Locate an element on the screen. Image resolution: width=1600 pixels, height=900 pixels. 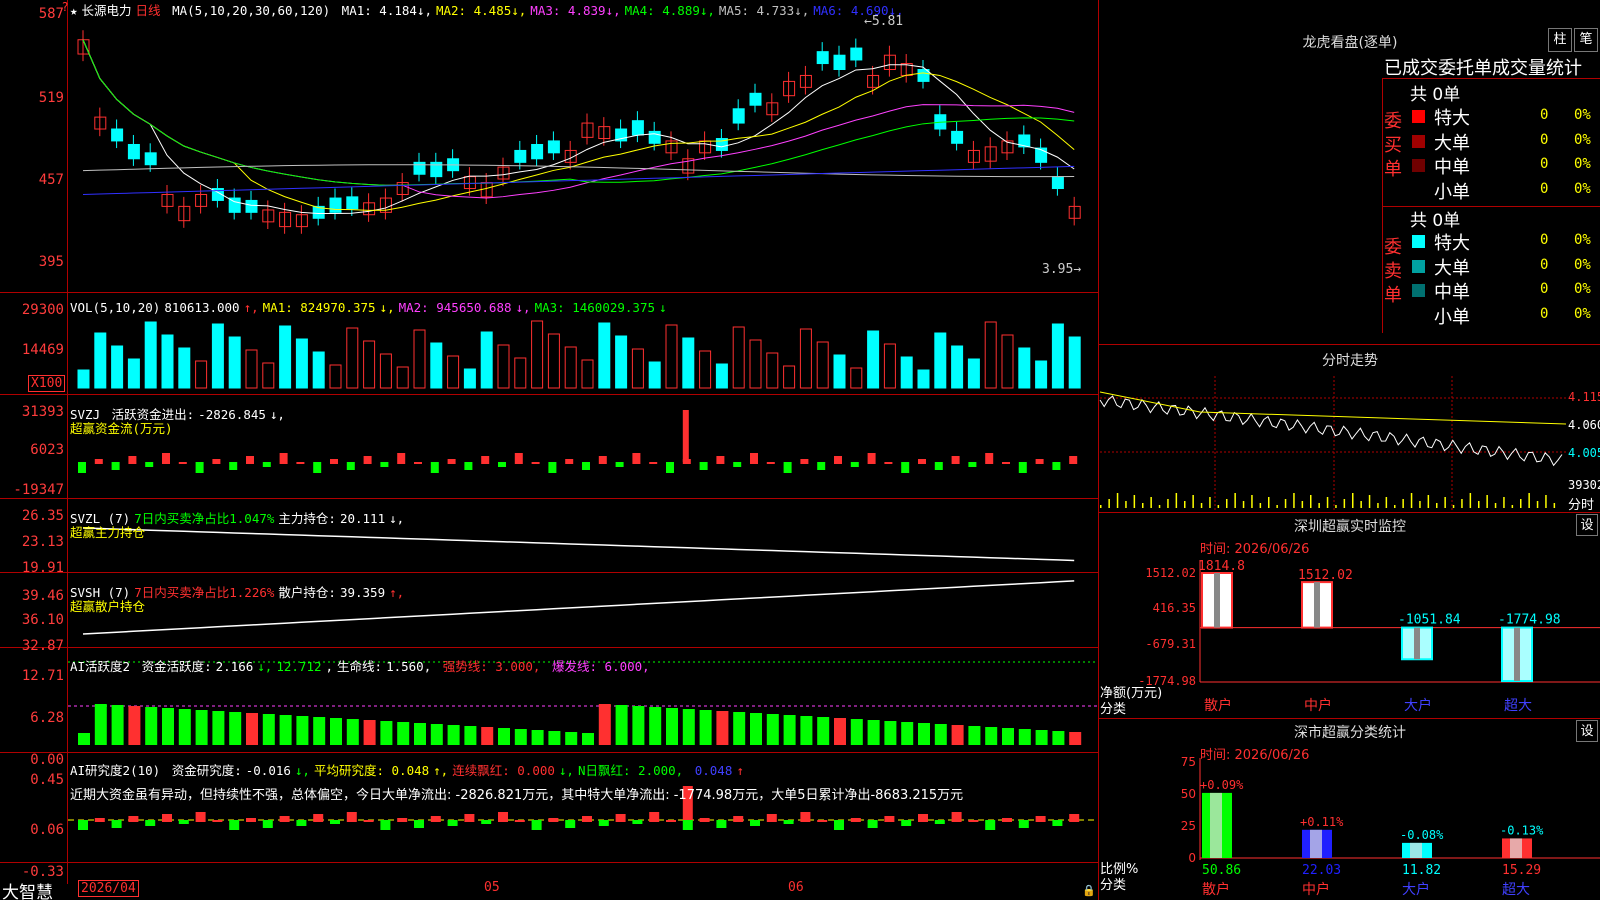
order-stats-header: 已成交委托单成交量统计 is located at coordinates (1483, 68).